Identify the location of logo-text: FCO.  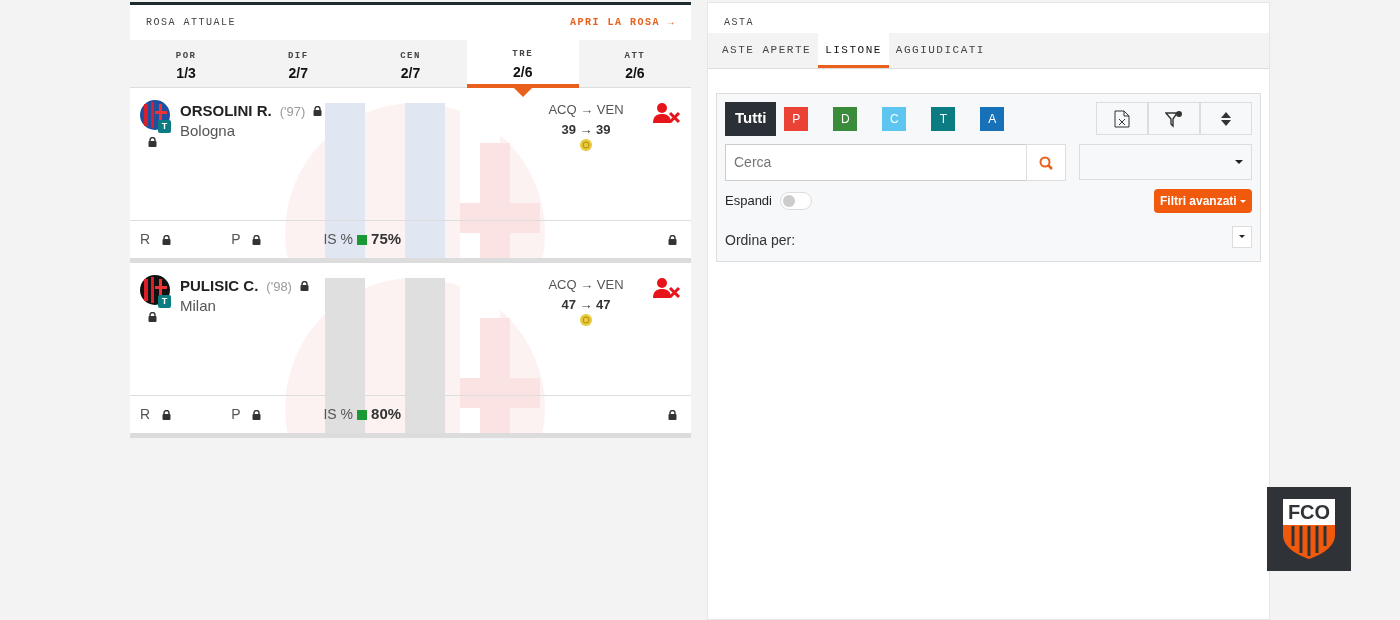
(1309, 512).